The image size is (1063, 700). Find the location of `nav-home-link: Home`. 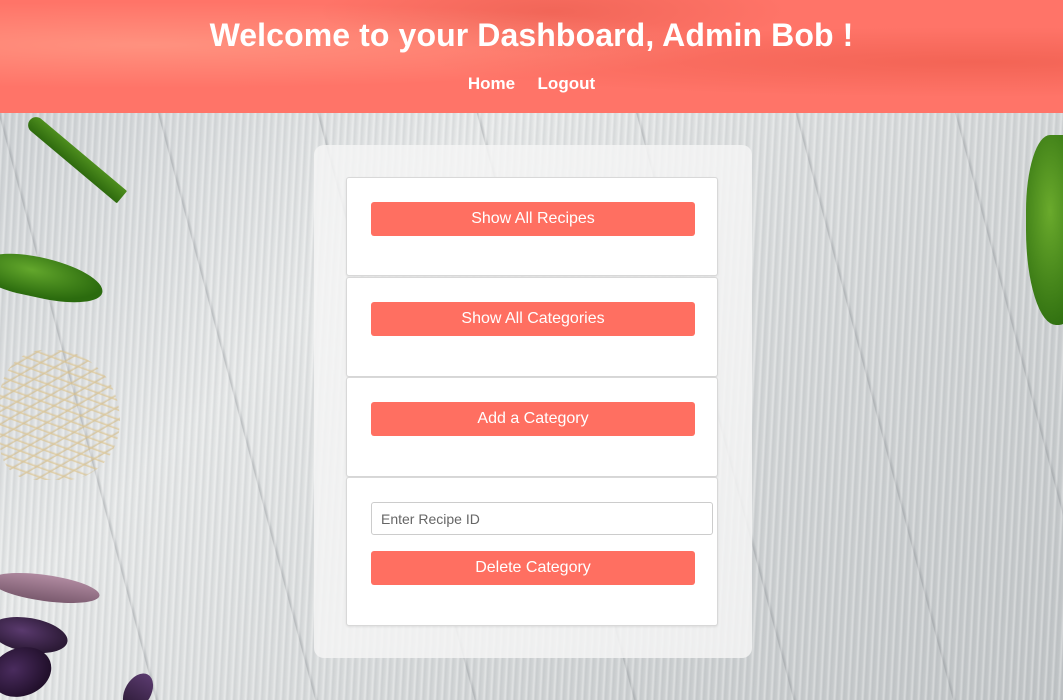

nav-home-link: Home is located at coordinates (491, 83).